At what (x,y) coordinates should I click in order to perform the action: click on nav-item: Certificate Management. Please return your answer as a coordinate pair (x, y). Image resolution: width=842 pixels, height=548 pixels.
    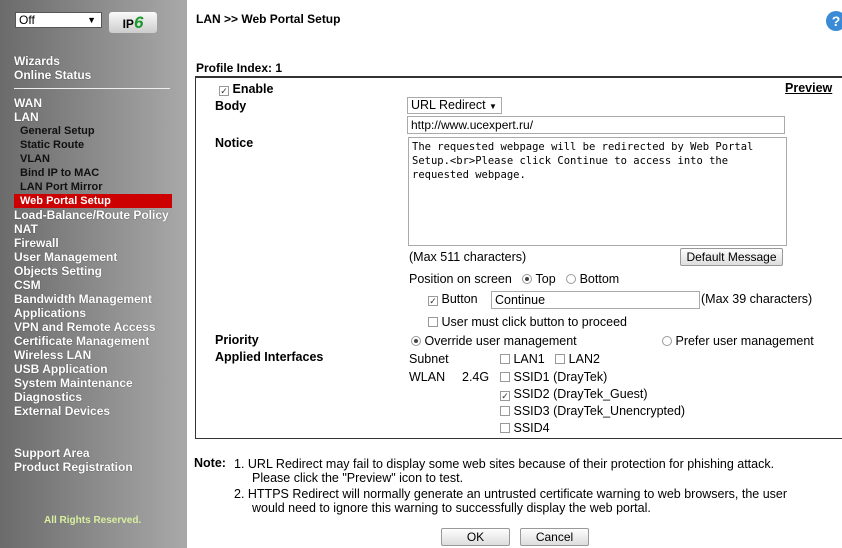
    Looking at the image, I should click on (81, 341).